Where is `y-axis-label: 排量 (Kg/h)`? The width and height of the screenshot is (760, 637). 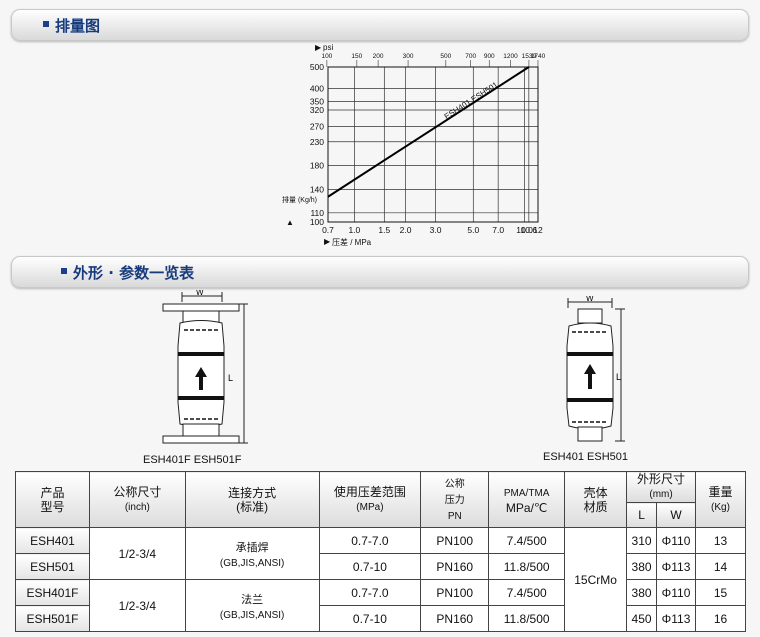
y-axis-label: 排量 (Kg/h) is located at coordinates (299, 199).